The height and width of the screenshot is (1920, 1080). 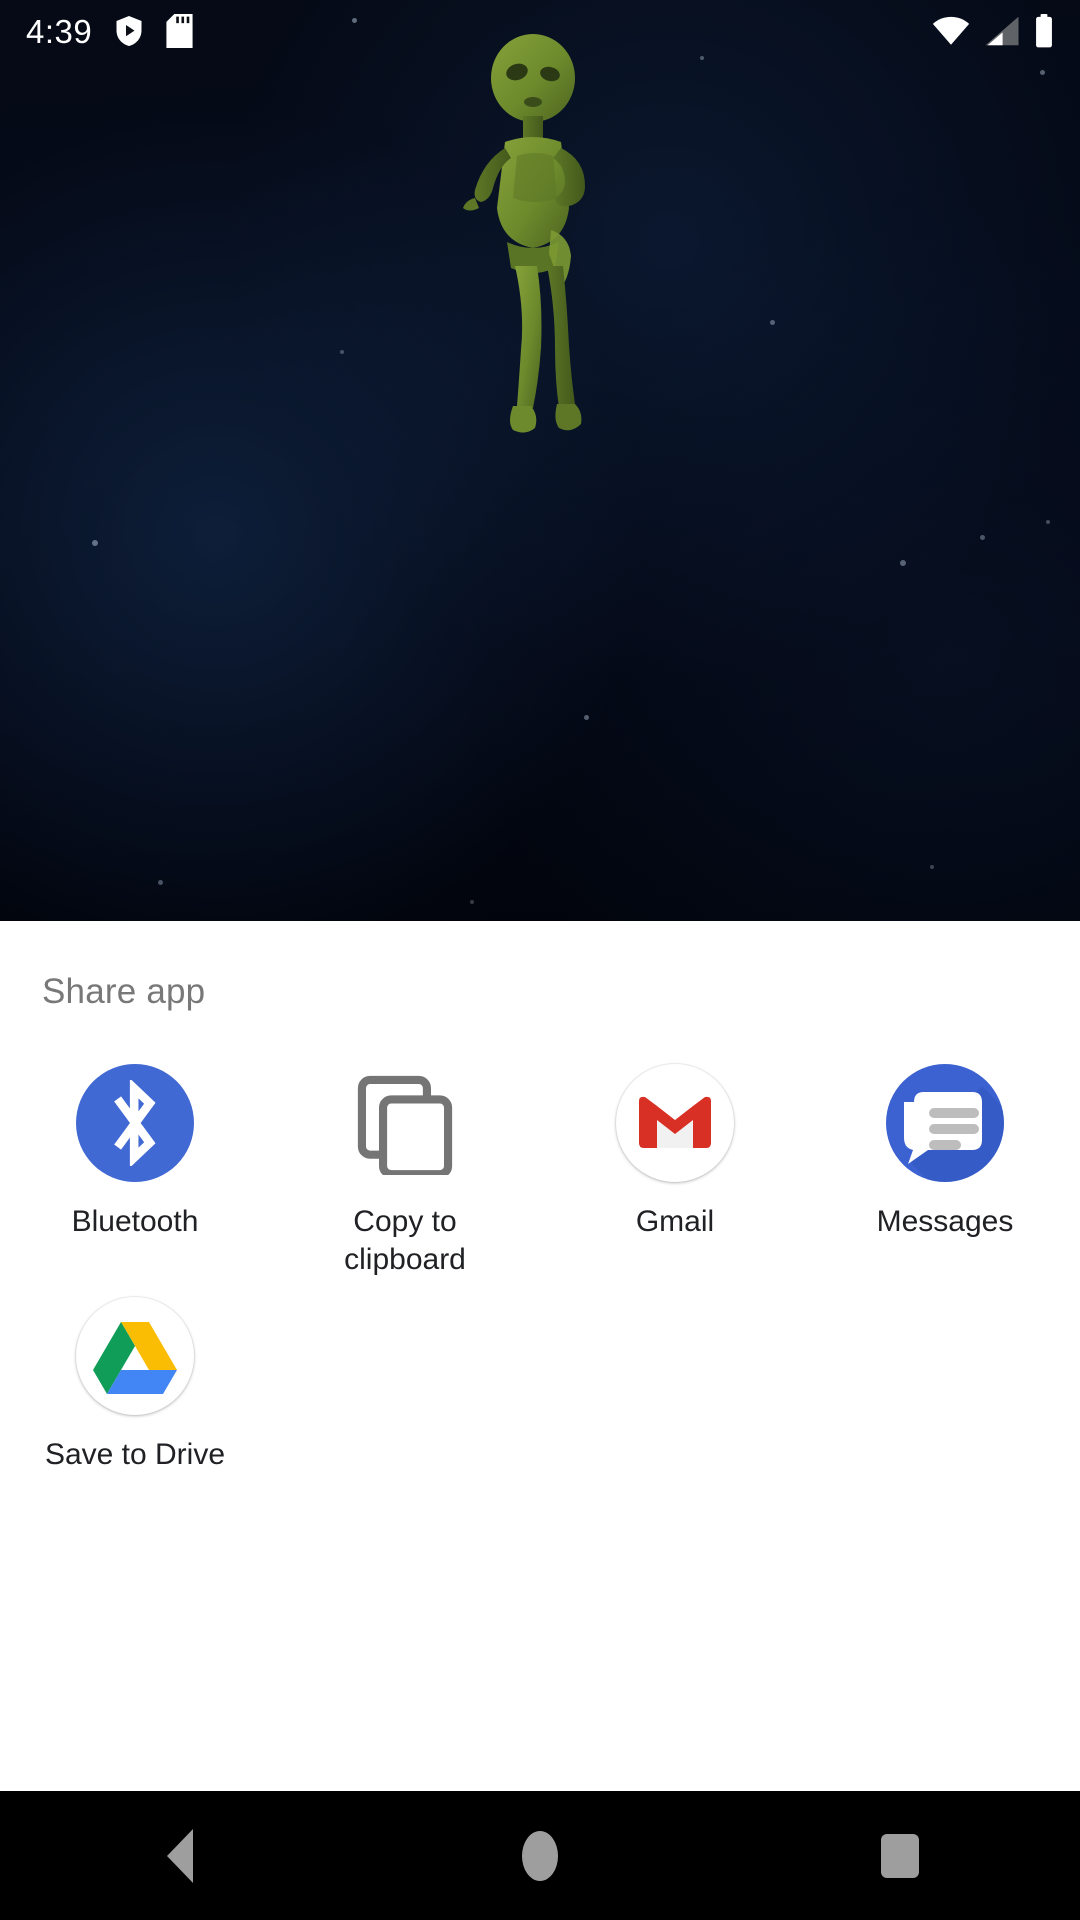 I want to click on navigation-bar, so click(x=540, y=1855).